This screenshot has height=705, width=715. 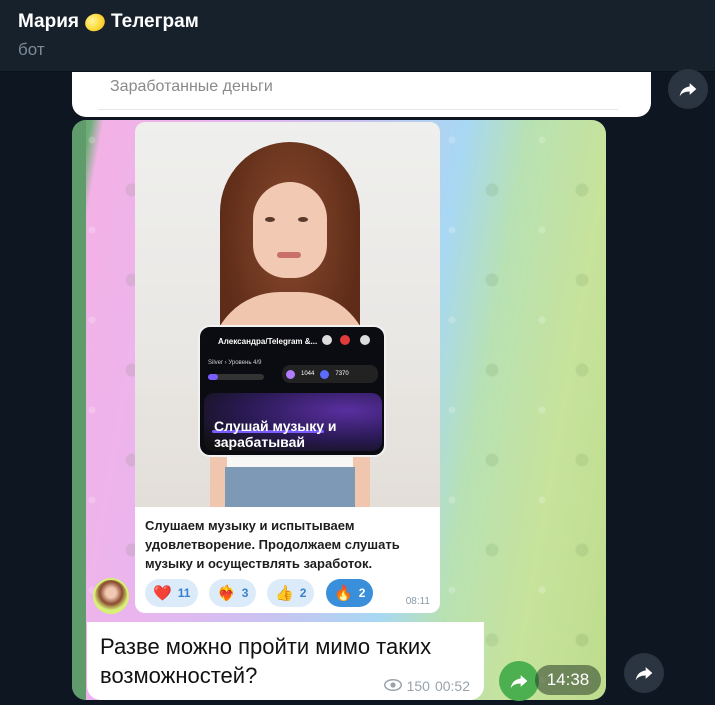 I want to click on caption-meta: 150 00:52, so click(x=426, y=686).